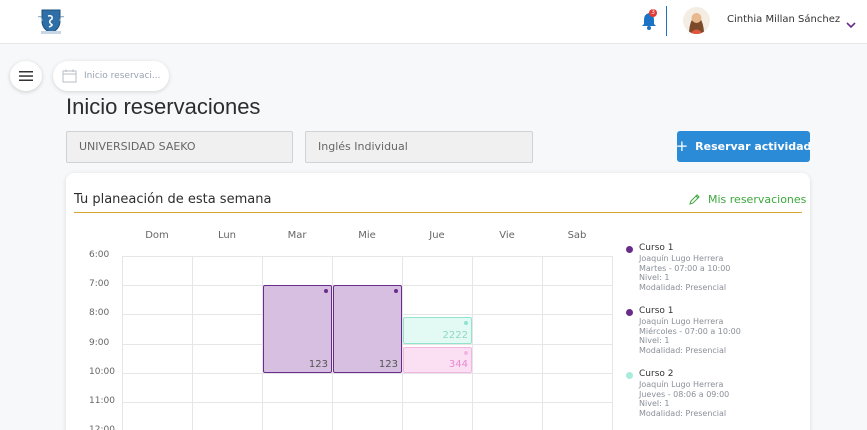 This screenshot has width=867, height=430. What do you see at coordinates (757, 199) in the screenshot?
I see `my-reservations-label: Mis reservaciones` at bounding box center [757, 199].